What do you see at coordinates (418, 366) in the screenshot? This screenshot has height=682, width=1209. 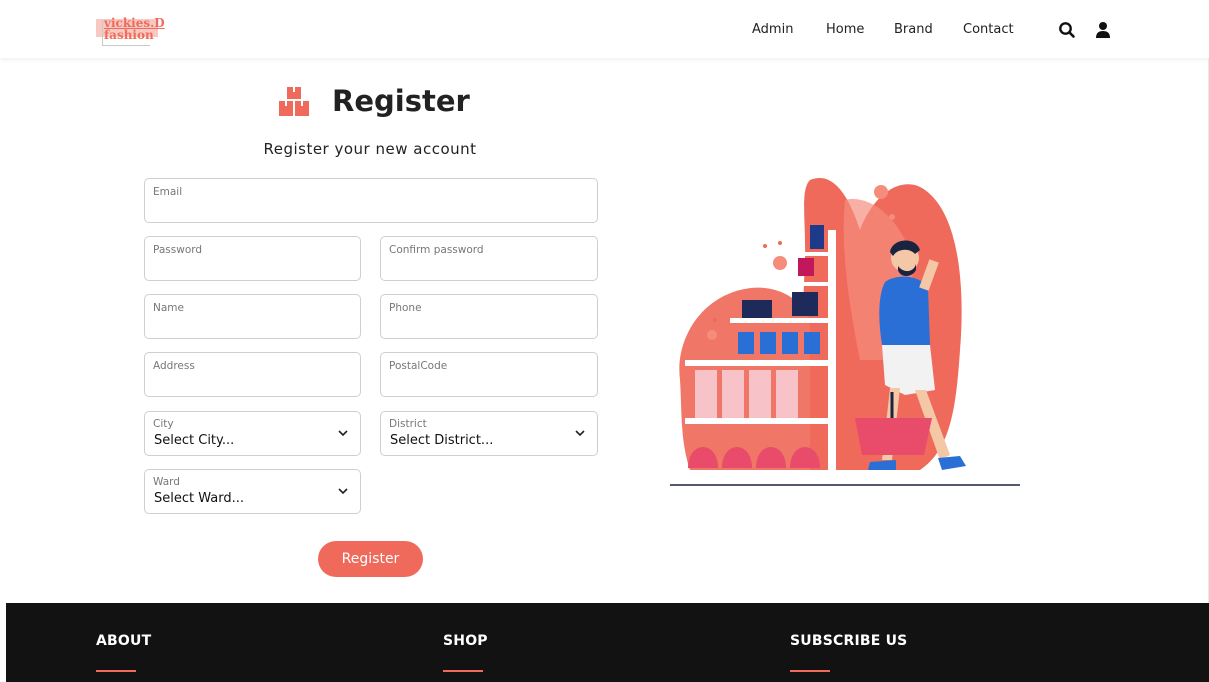 I see `postal-code-label: PostalCode` at bounding box center [418, 366].